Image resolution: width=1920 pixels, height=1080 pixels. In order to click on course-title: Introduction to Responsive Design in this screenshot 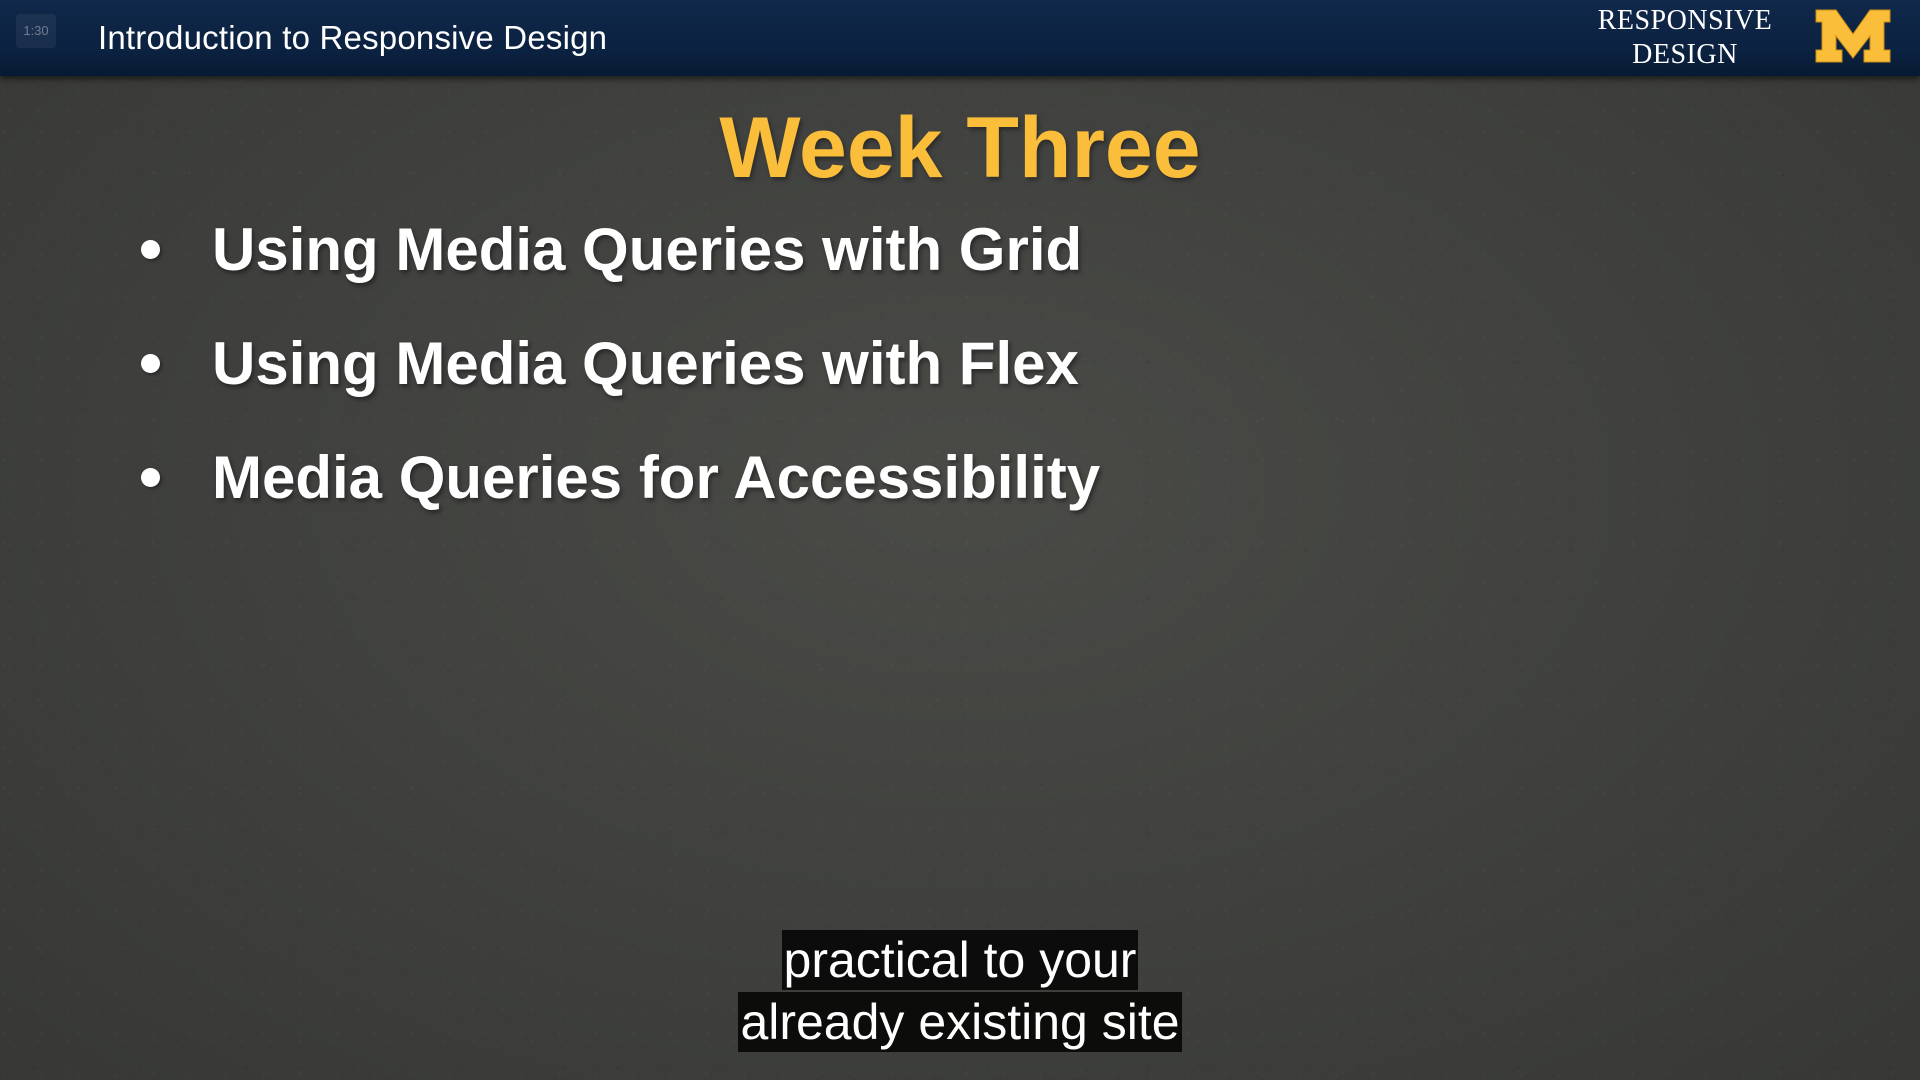, I will do `click(353, 37)`.